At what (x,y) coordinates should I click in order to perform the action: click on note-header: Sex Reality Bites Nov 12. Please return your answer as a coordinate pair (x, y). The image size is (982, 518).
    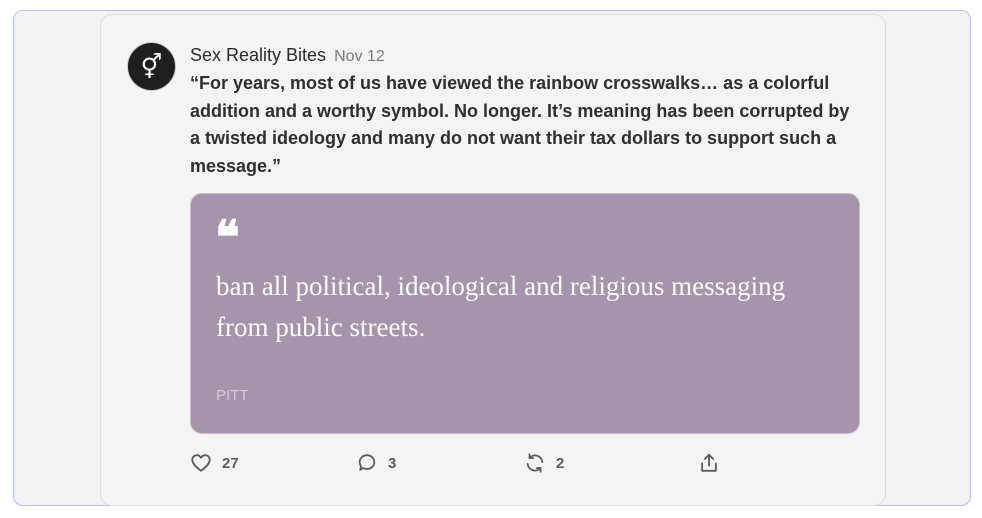
    Looking at the image, I should click on (287, 56).